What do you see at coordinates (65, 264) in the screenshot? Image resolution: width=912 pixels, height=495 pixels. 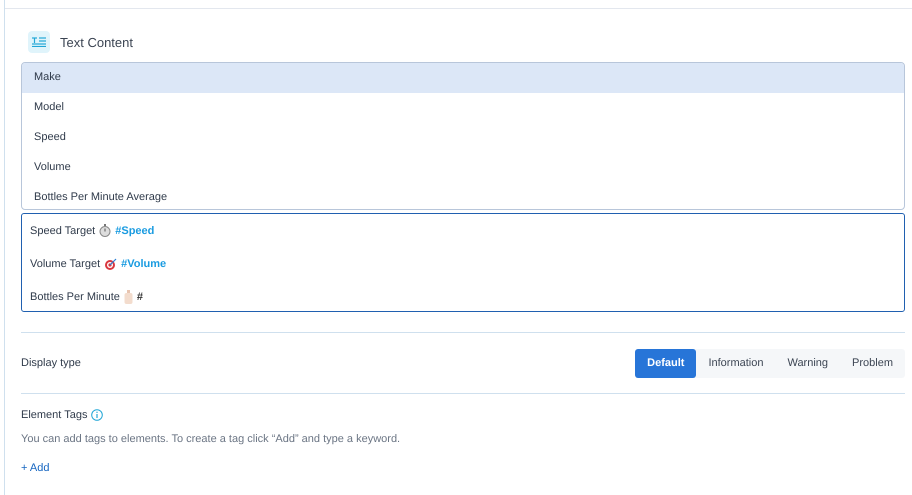 I see `editor-text: Volume Target` at bounding box center [65, 264].